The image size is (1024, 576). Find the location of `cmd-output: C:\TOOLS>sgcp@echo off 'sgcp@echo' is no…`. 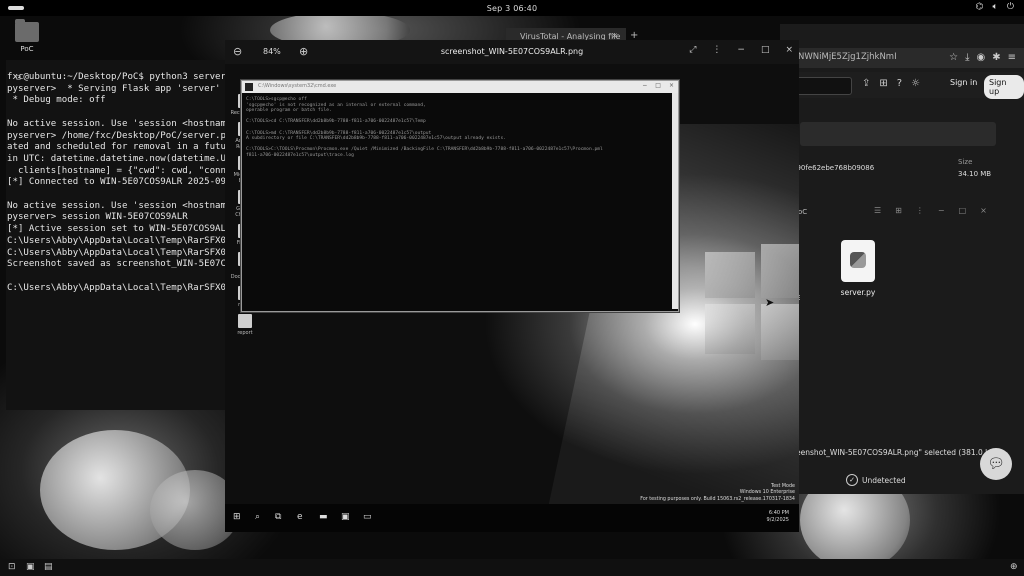

cmd-output: C:\TOOLS>sgcp@echo off 'sgcp@echo' is no… is located at coordinates (424, 127).